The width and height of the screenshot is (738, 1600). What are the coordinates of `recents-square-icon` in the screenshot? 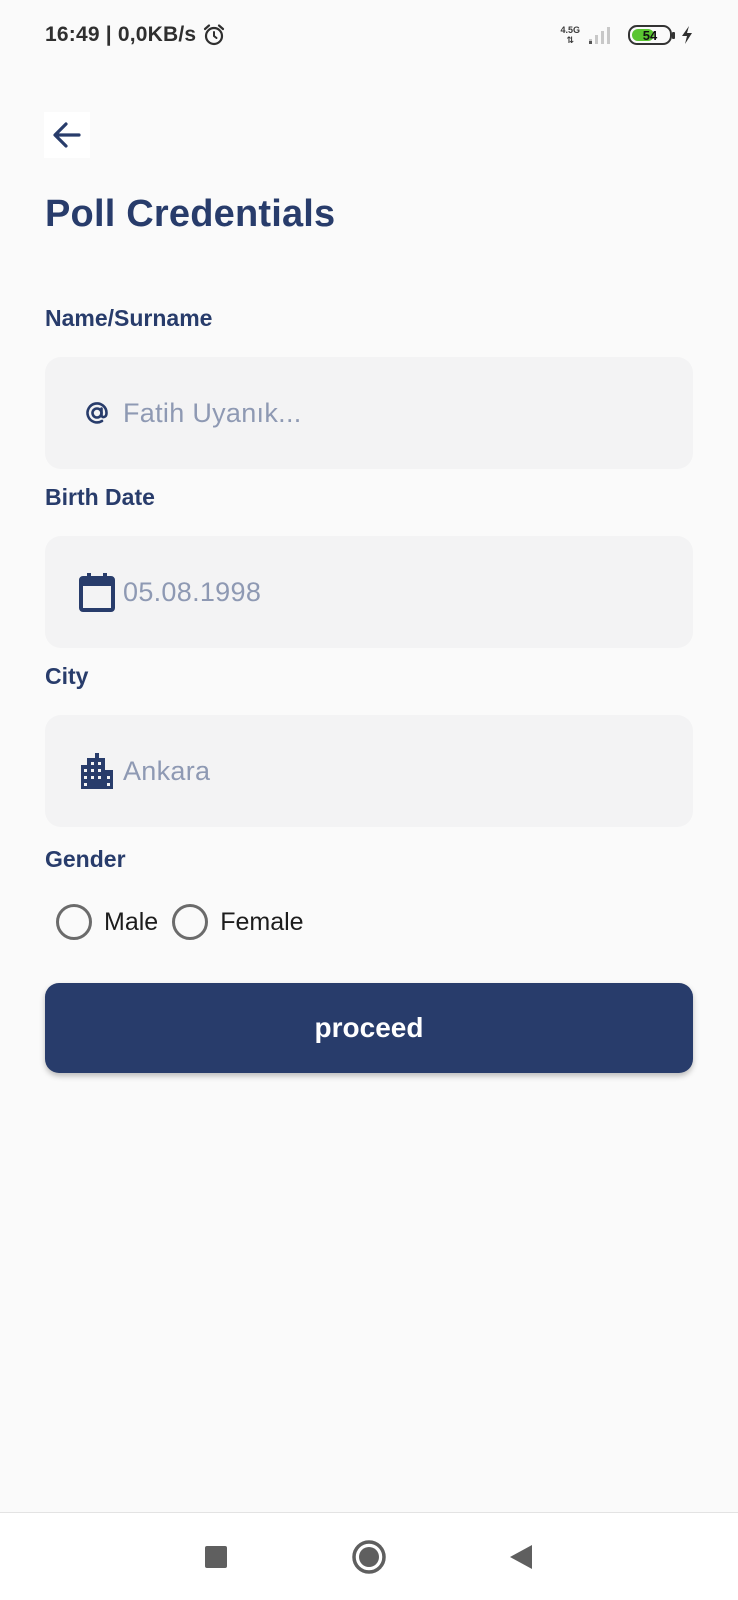 It's located at (216, 1557).